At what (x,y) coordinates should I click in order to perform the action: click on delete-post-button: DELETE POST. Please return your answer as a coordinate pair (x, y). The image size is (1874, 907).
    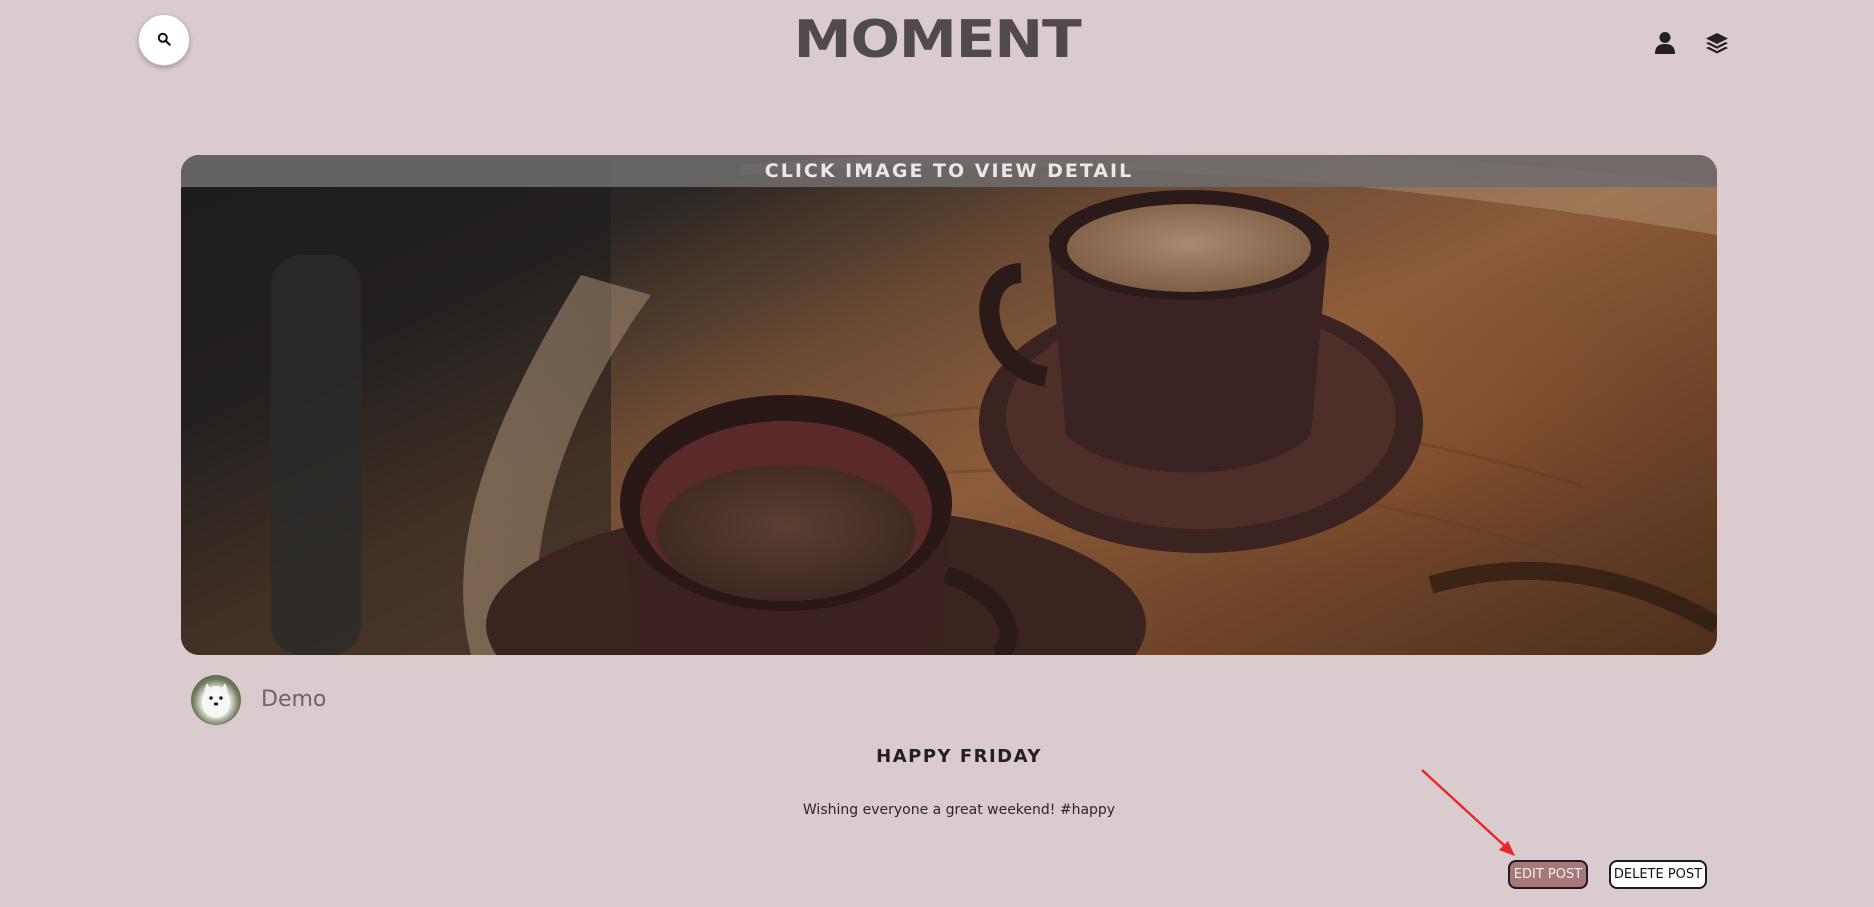
    Looking at the image, I should click on (1658, 874).